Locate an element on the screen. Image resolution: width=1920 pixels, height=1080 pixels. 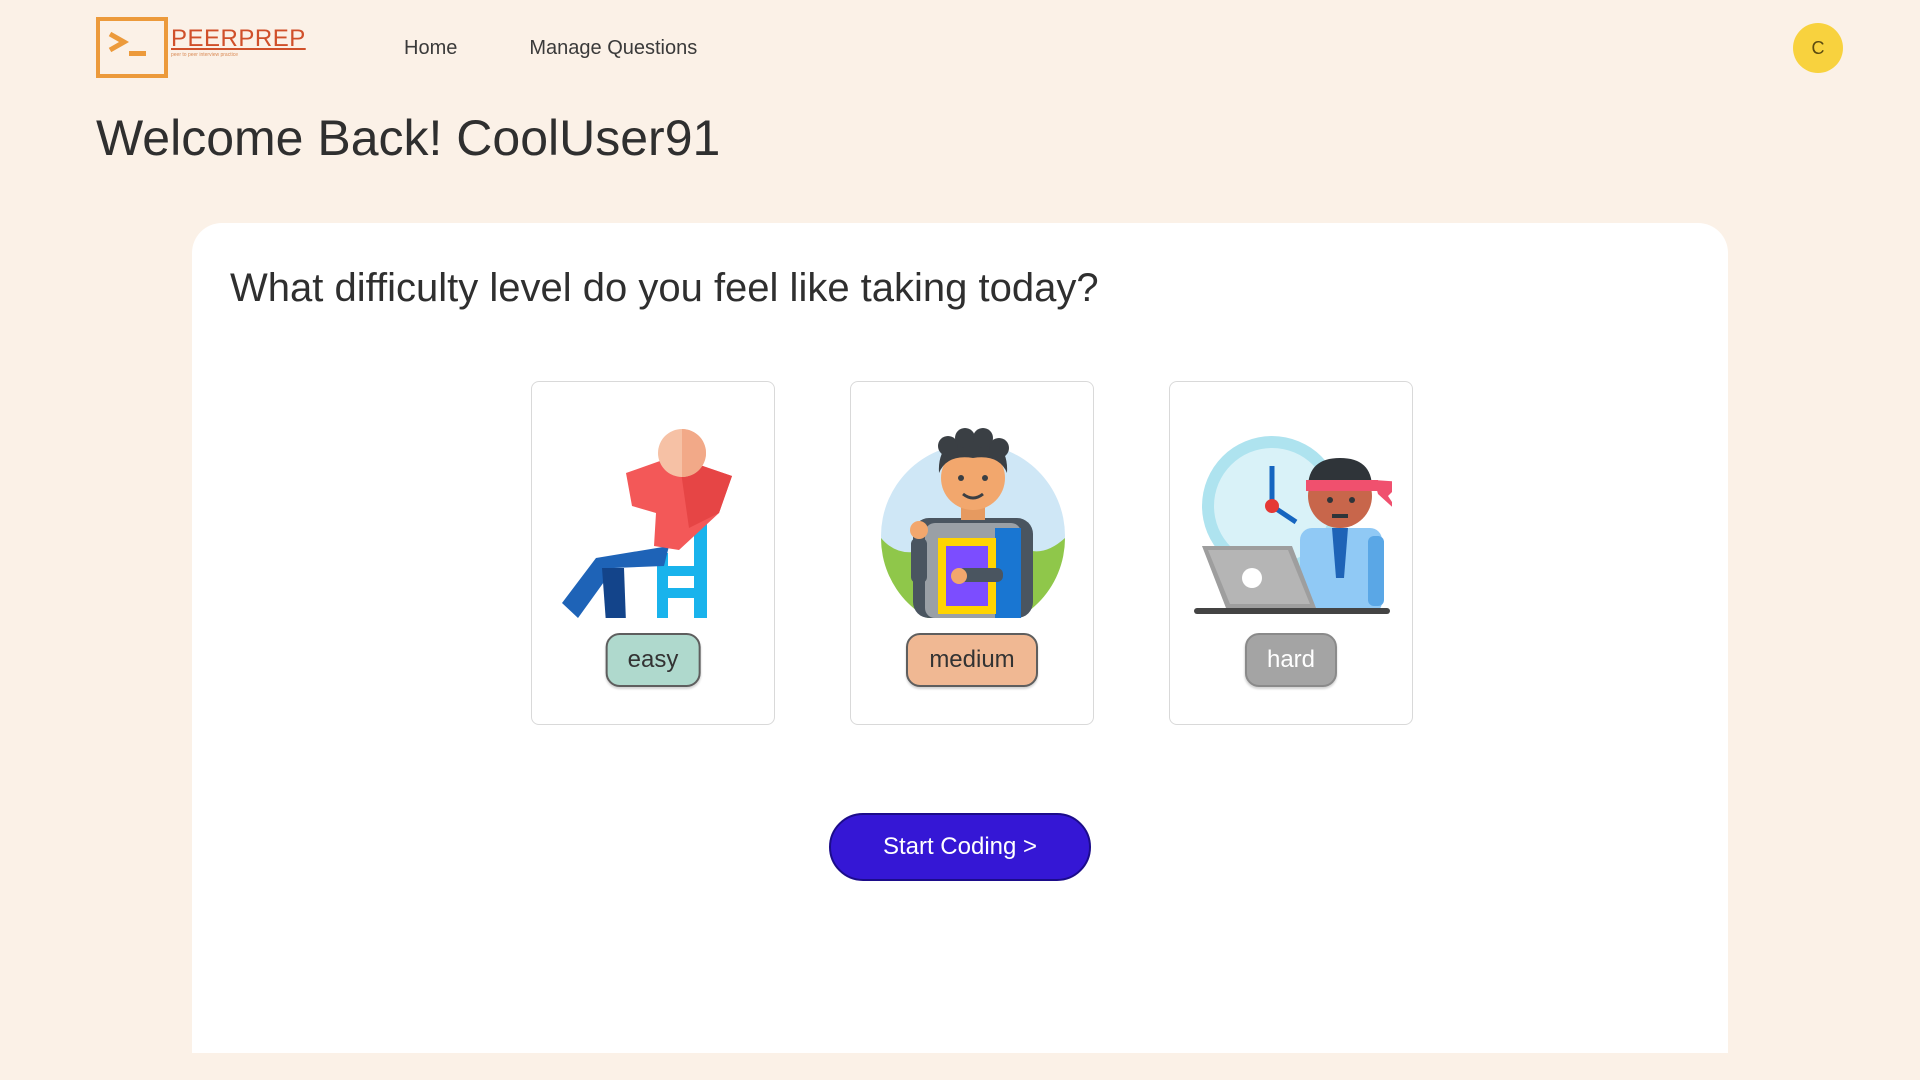
difficulty-card-easy: easy is located at coordinates (653, 553).